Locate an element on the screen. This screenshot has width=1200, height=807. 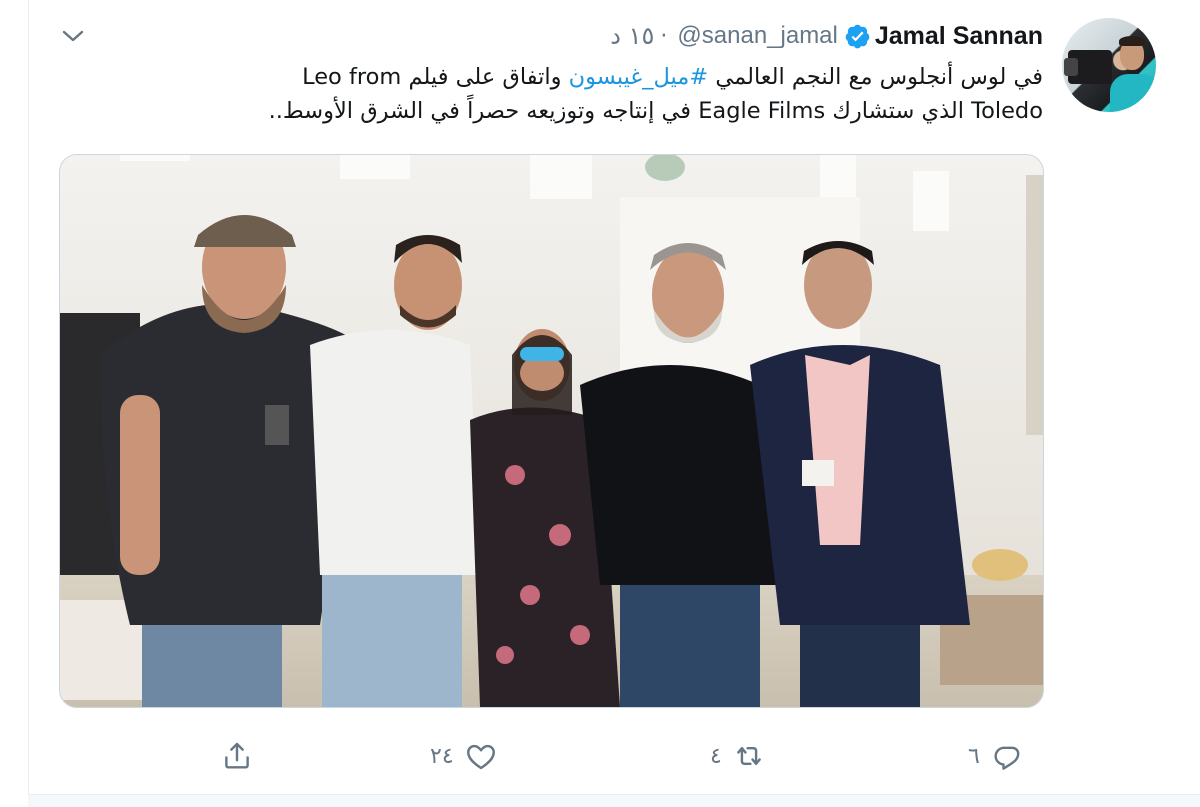
heart-icon is located at coordinates (480, 757).